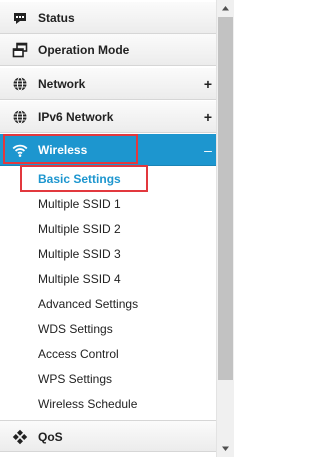 The image size is (320, 462). I want to click on submenu-item-multiple-ssid-1: Multiple SSID 1, so click(79, 204).